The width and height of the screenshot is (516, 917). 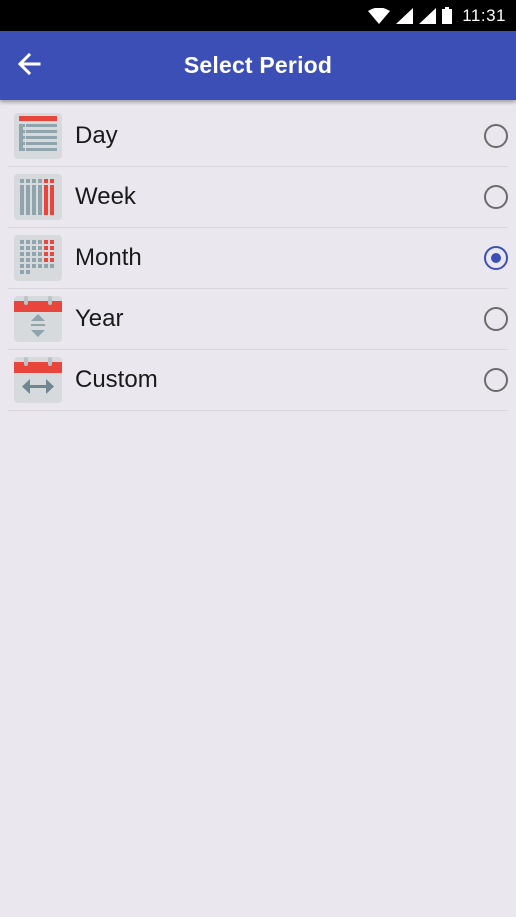 What do you see at coordinates (38, 197) in the screenshot?
I see `calendar-week-icon` at bounding box center [38, 197].